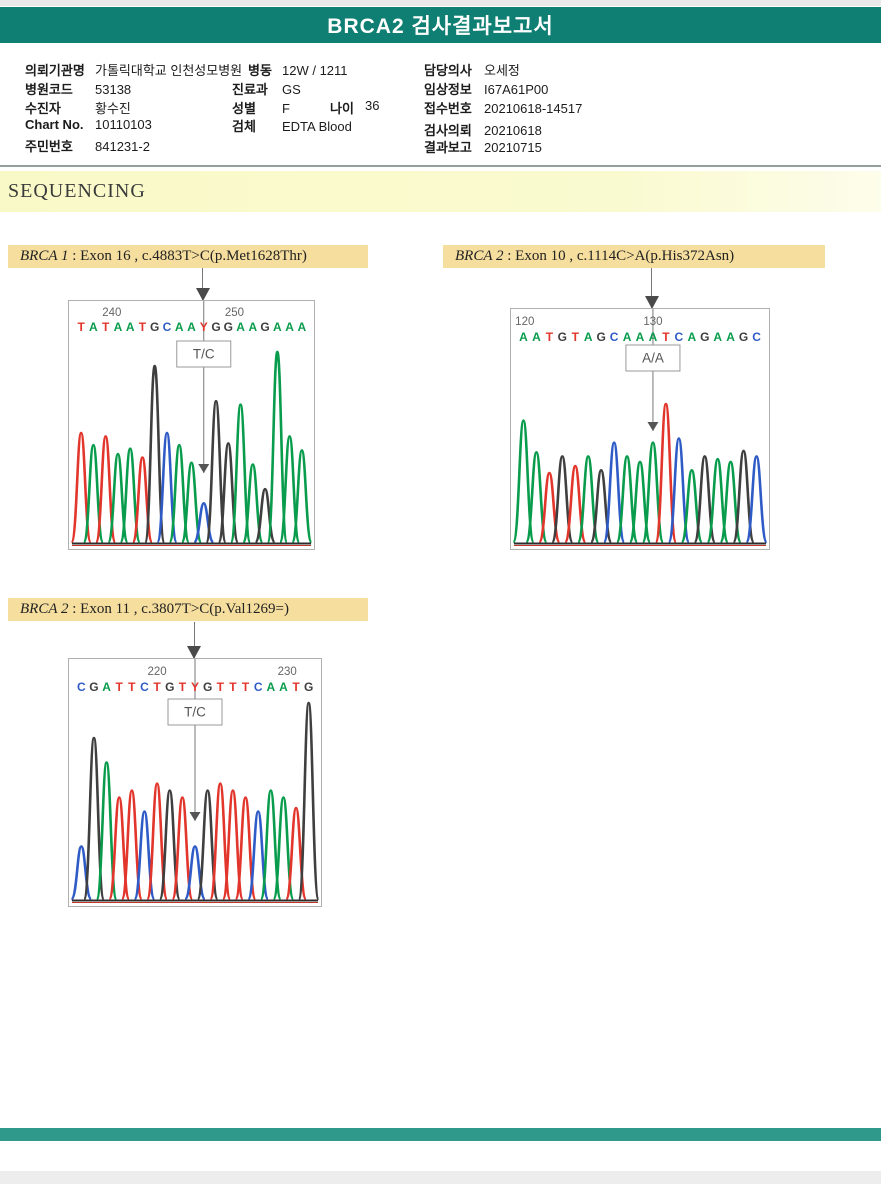  I want to click on chromatogram-plot: 120 130A A T G T A G C A A A T C A G A A G CA/A, so click(640, 427).